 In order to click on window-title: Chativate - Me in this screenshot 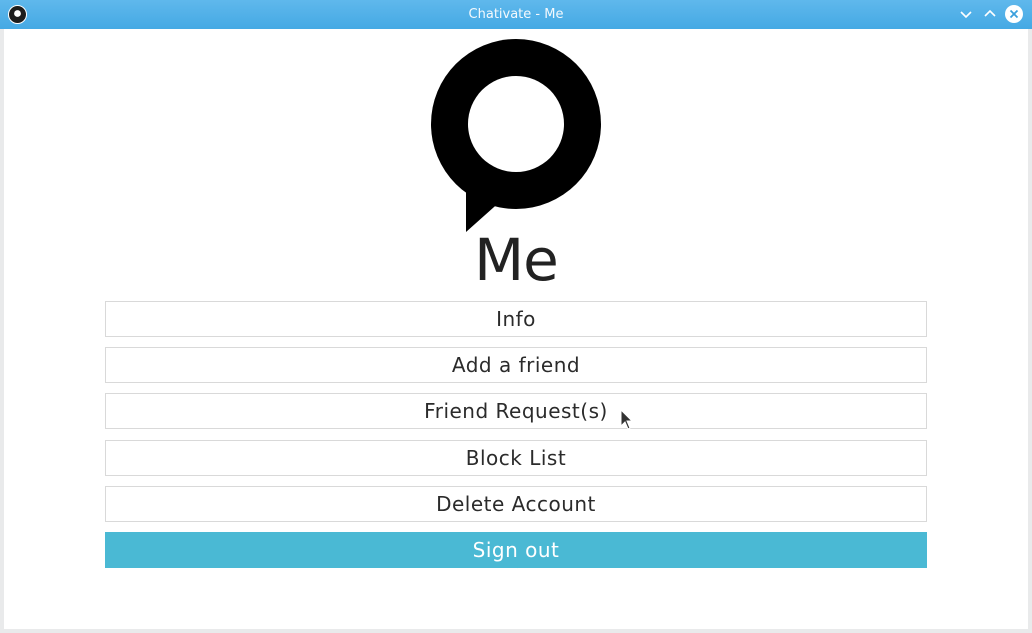, I will do `click(516, 14)`.